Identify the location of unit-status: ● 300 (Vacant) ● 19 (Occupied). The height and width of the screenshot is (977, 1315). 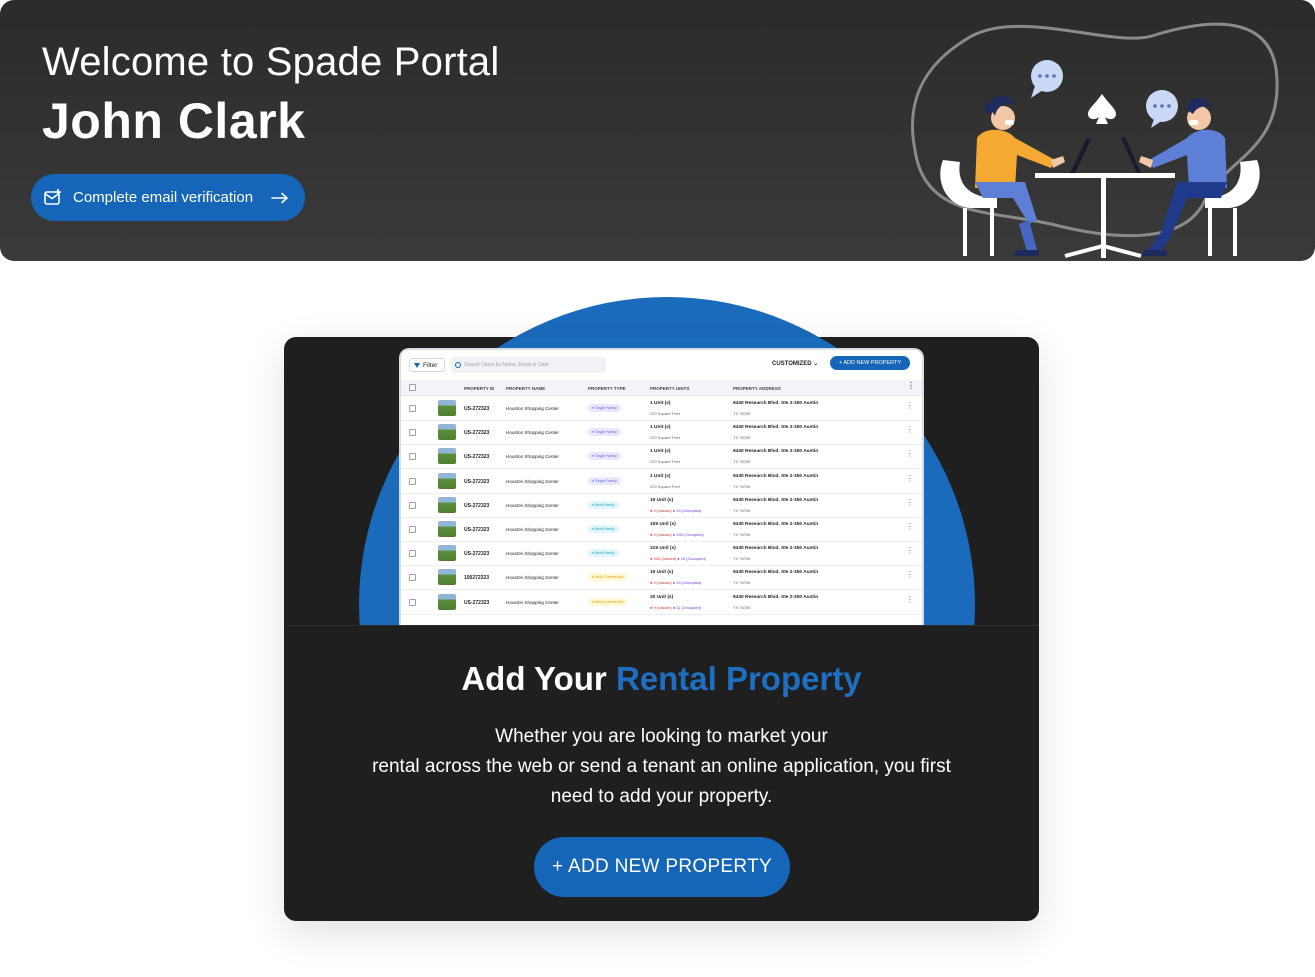
(678, 558).